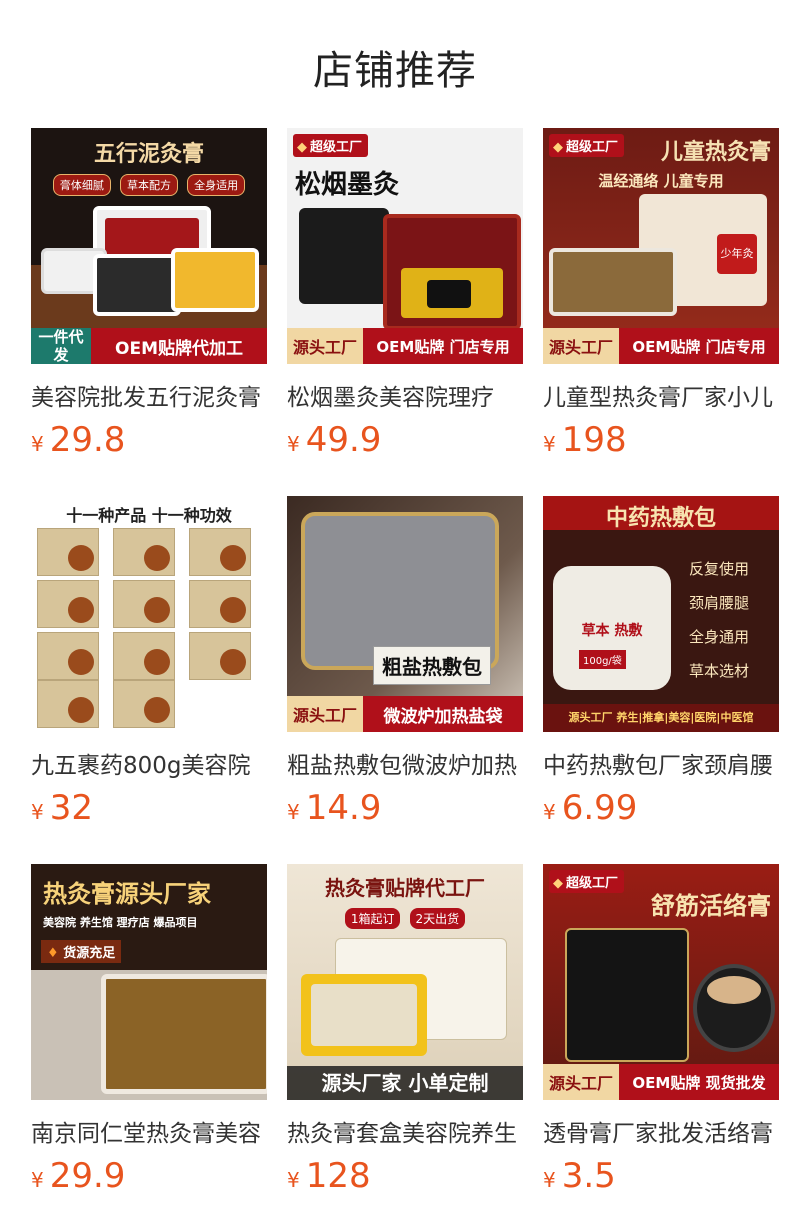 The height and width of the screenshot is (1232, 790). What do you see at coordinates (343, 440) in the screenshot?
I see `price-value: 49.9` at bounding box center [343, 440].